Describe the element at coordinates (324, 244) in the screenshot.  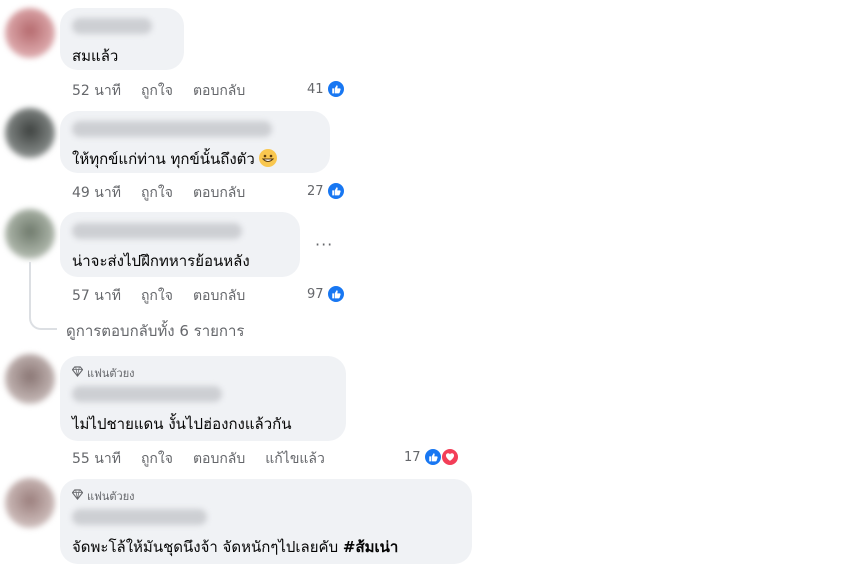
I see `more-options-button: ···` at that location.